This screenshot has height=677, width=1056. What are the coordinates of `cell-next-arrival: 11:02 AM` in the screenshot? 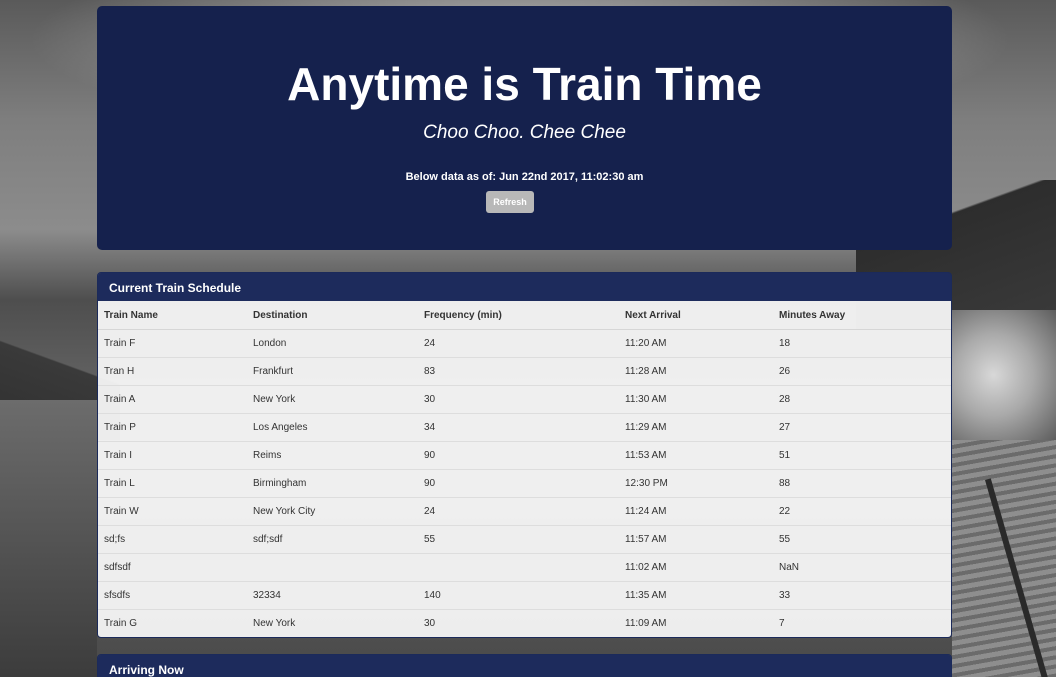 It's located at (696, 567).